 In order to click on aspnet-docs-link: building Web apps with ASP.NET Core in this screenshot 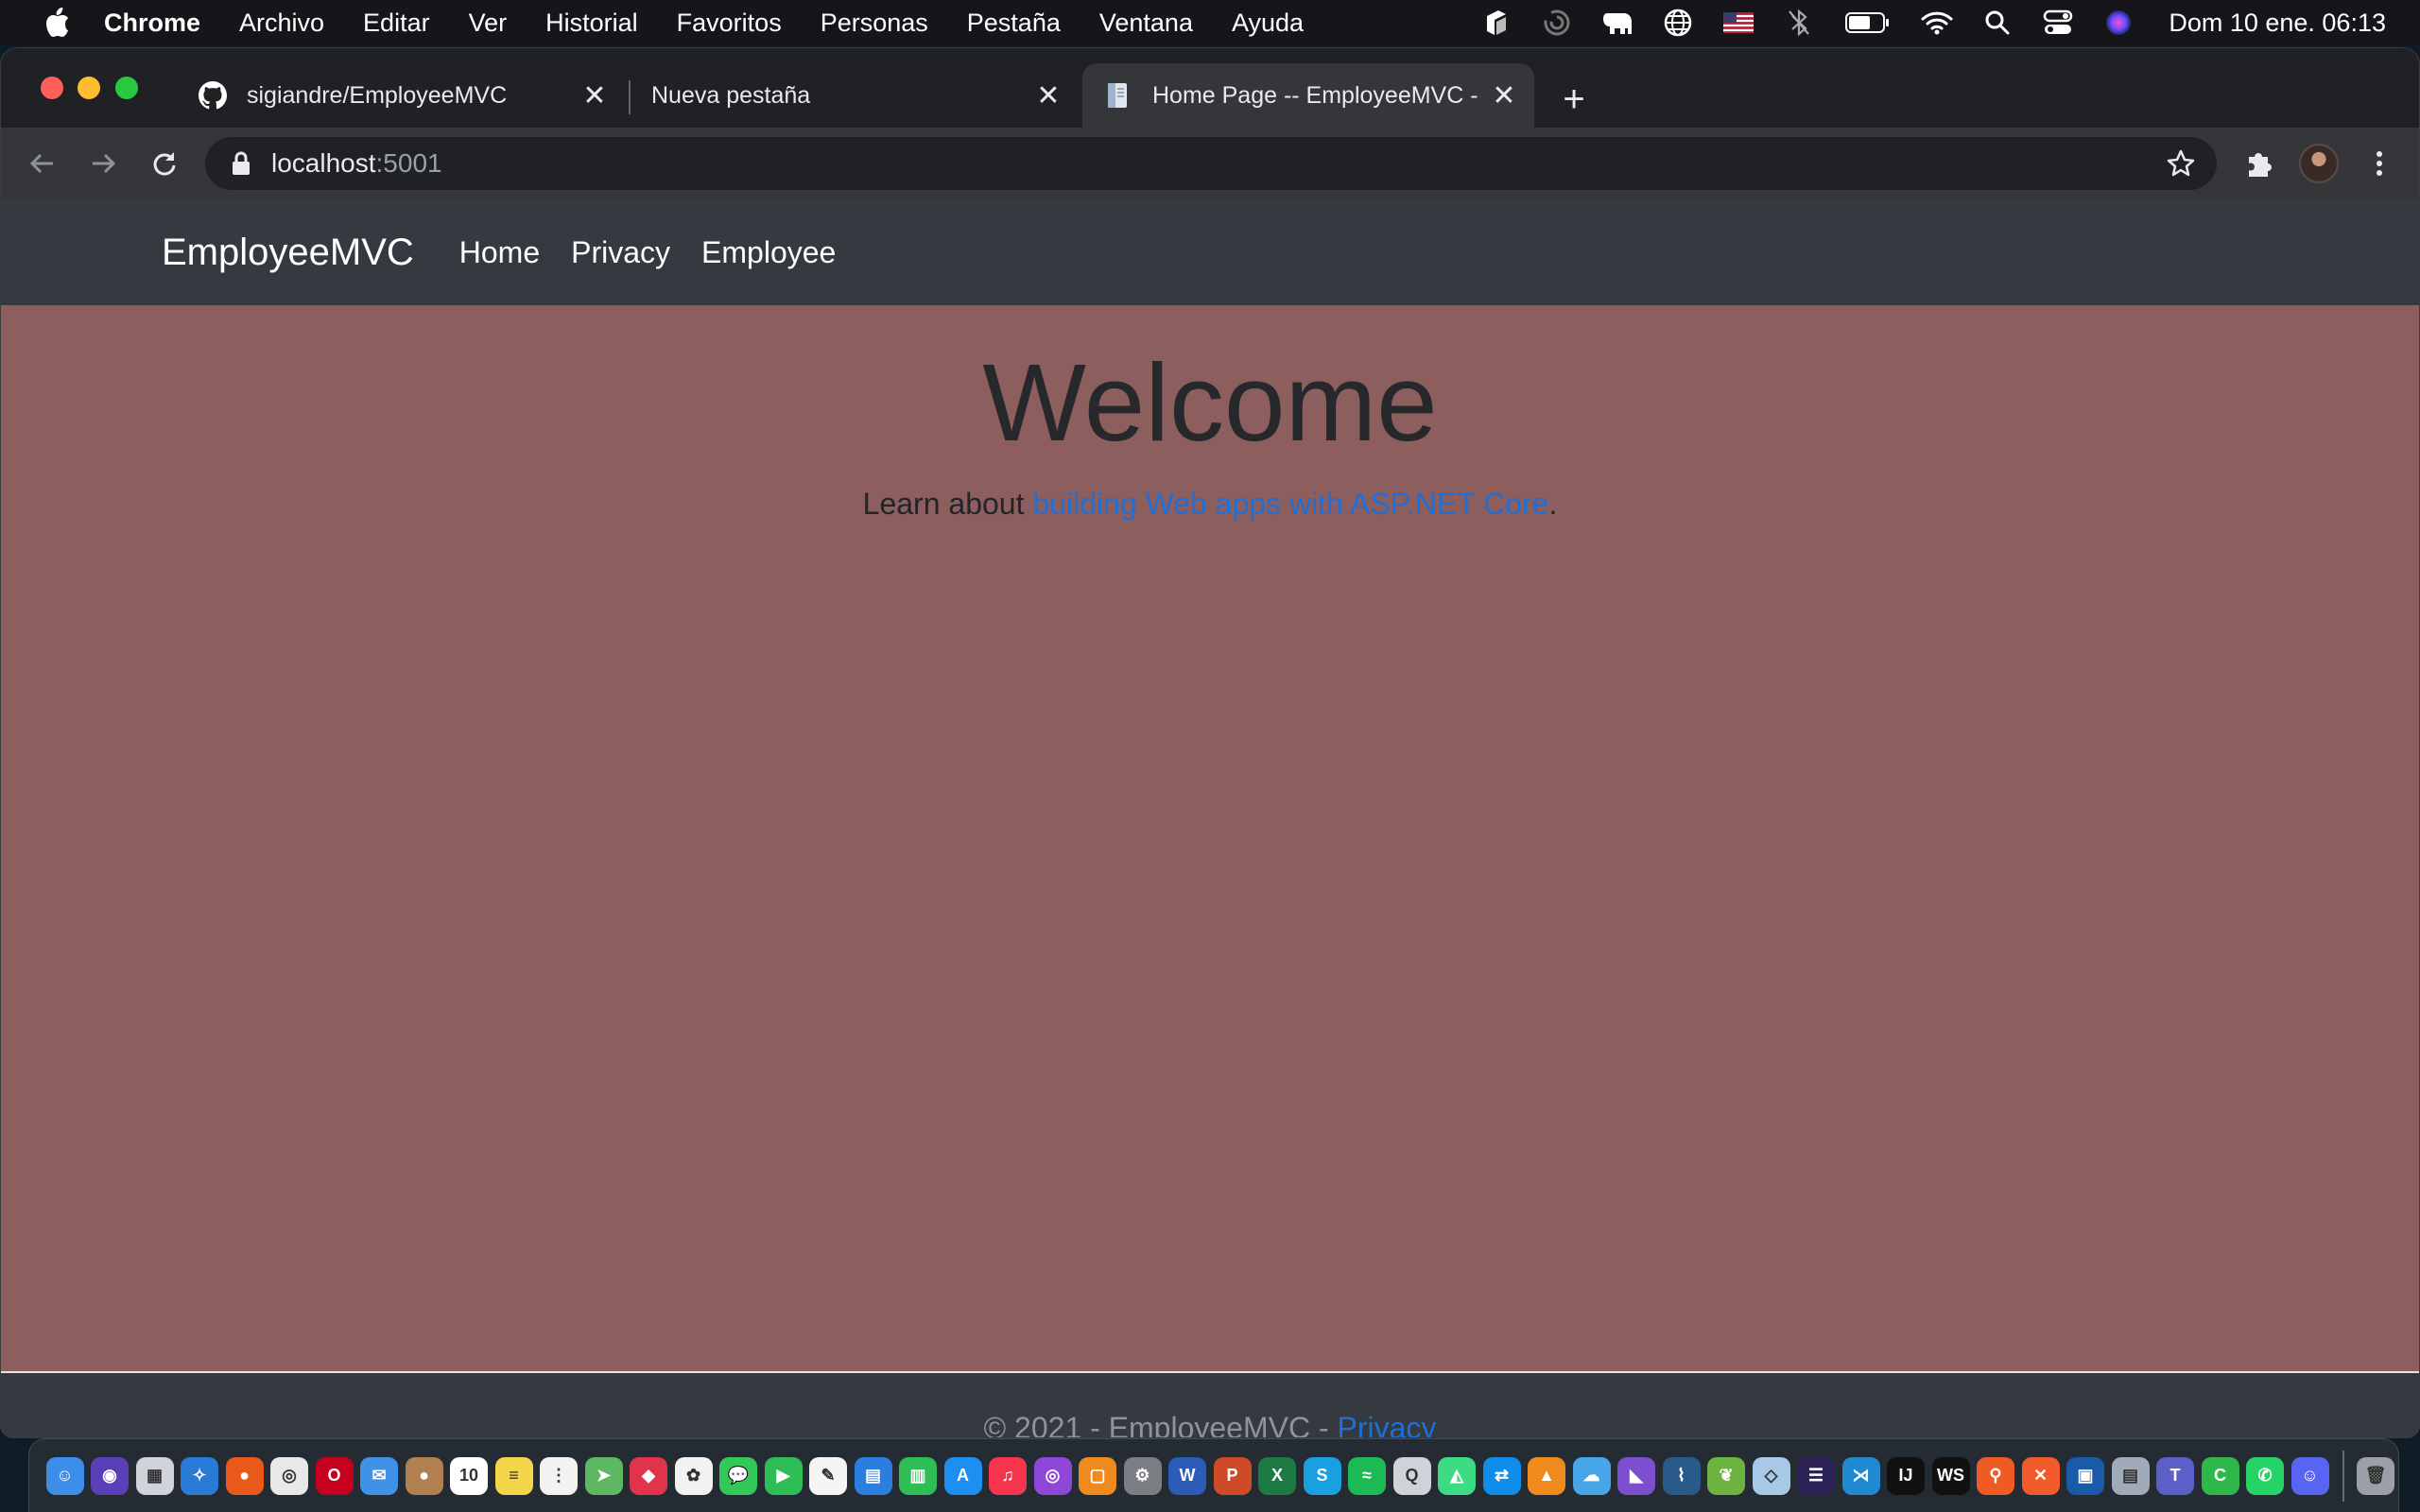, I will do `click(1290, 504)`.